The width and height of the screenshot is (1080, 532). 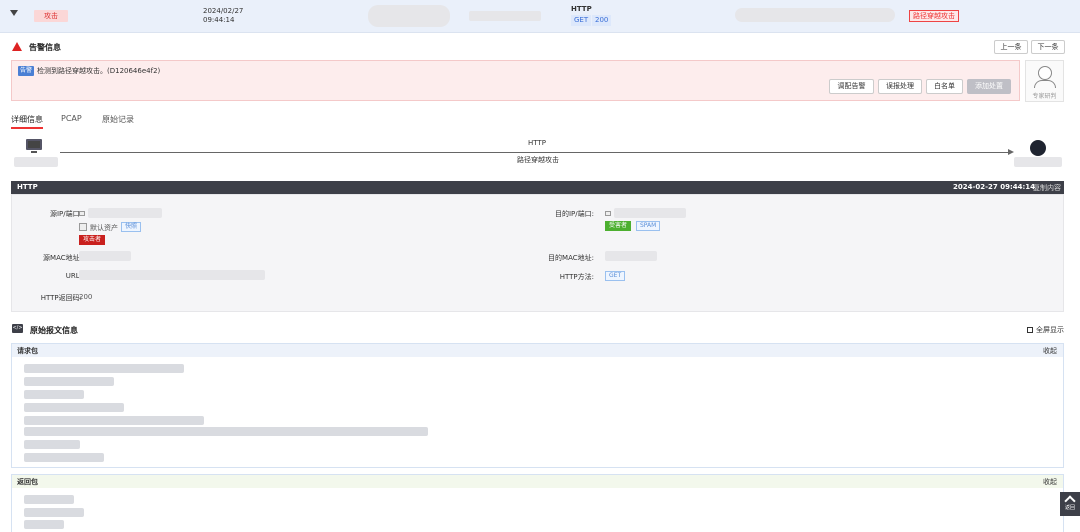 I want to click on protocol-label: HTTP, so click(x=581, y=9).